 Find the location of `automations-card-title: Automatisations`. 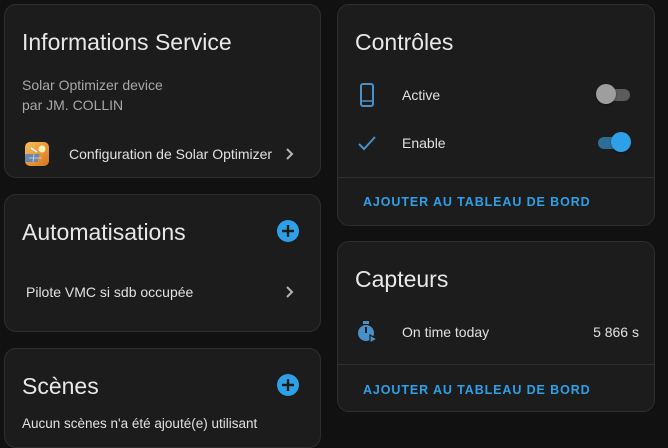

automations-card-title: Automatisations is located at coordinates (104, 232).